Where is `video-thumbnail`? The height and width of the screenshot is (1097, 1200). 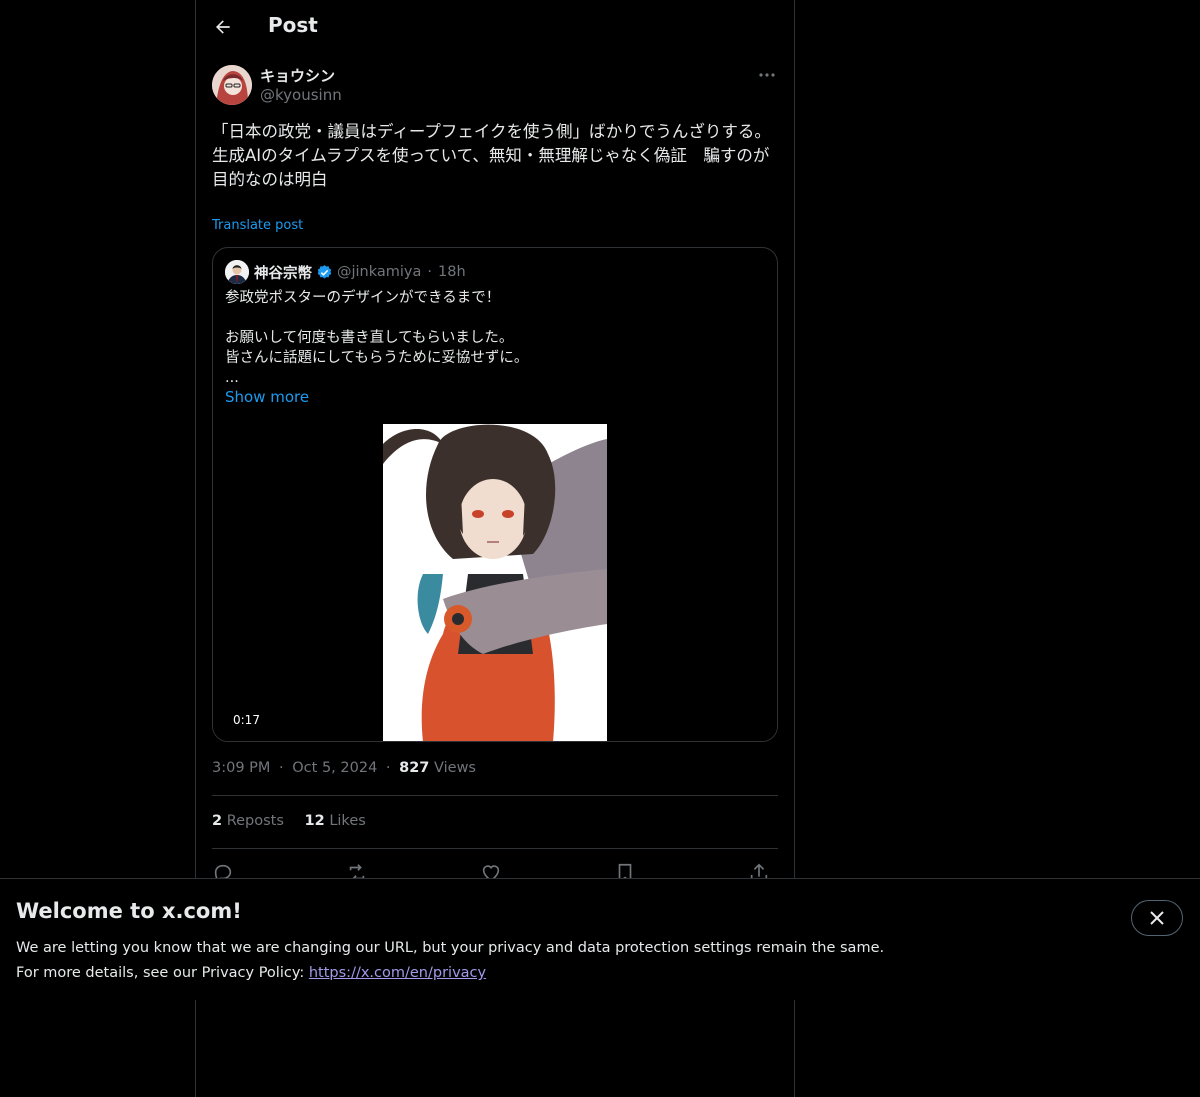
video-thumbnail is located at coordinates (495, 582).